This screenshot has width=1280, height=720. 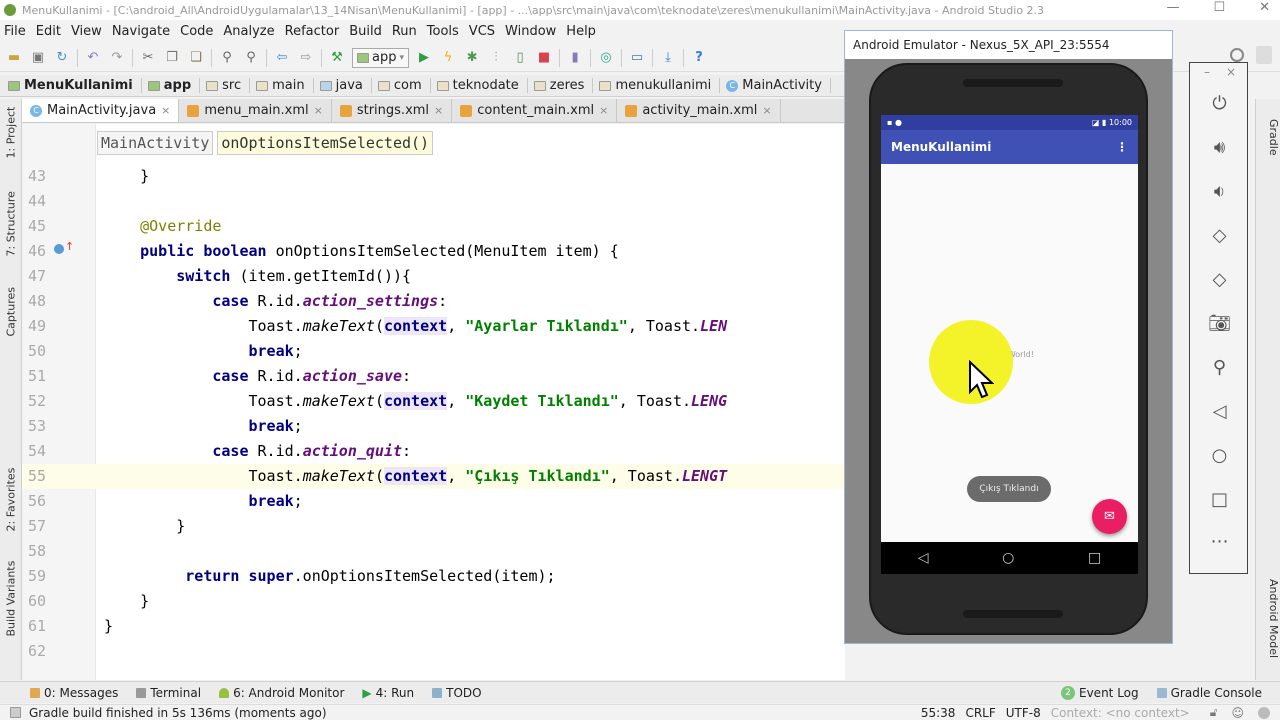 What do you see at coordinates (535, 110) in the screenshot?
I see `tab-content-main: content_main.xml ×` at bounding box center [535, 110].